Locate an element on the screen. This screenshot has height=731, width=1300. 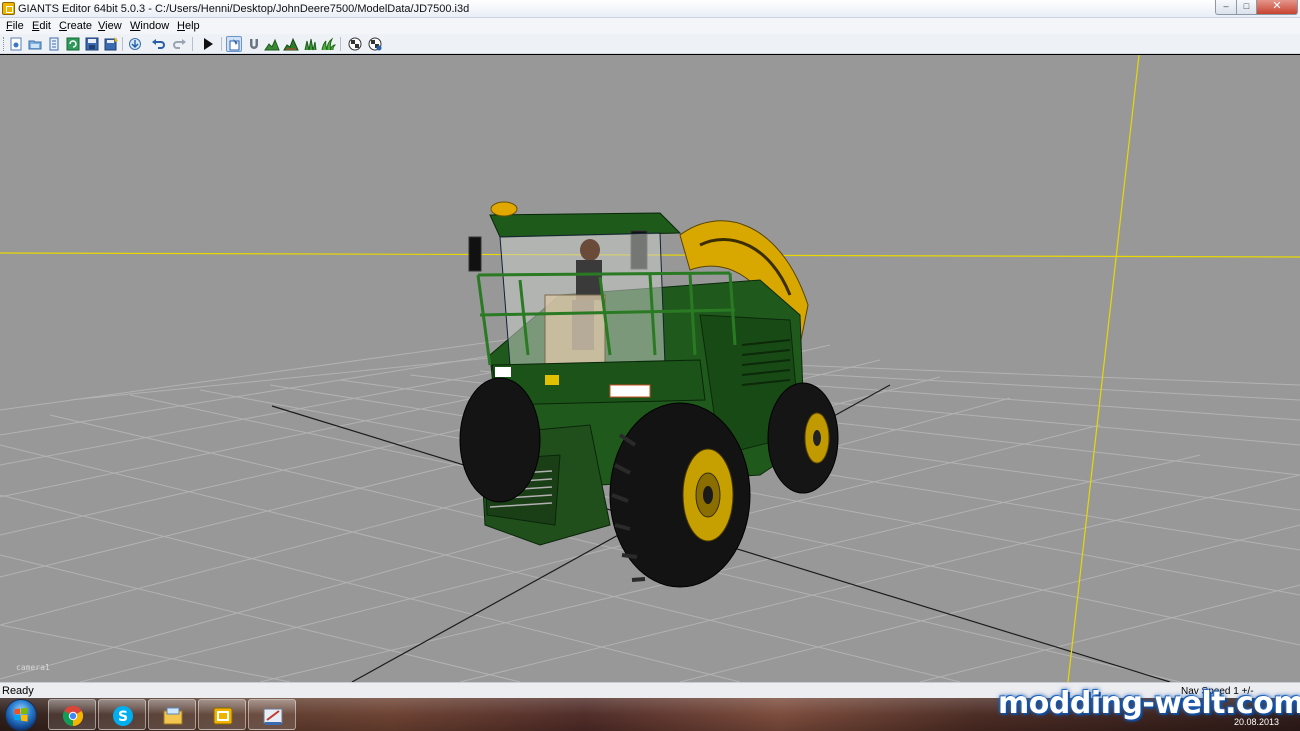
chrome-icon is located at coordinates (73, 716).